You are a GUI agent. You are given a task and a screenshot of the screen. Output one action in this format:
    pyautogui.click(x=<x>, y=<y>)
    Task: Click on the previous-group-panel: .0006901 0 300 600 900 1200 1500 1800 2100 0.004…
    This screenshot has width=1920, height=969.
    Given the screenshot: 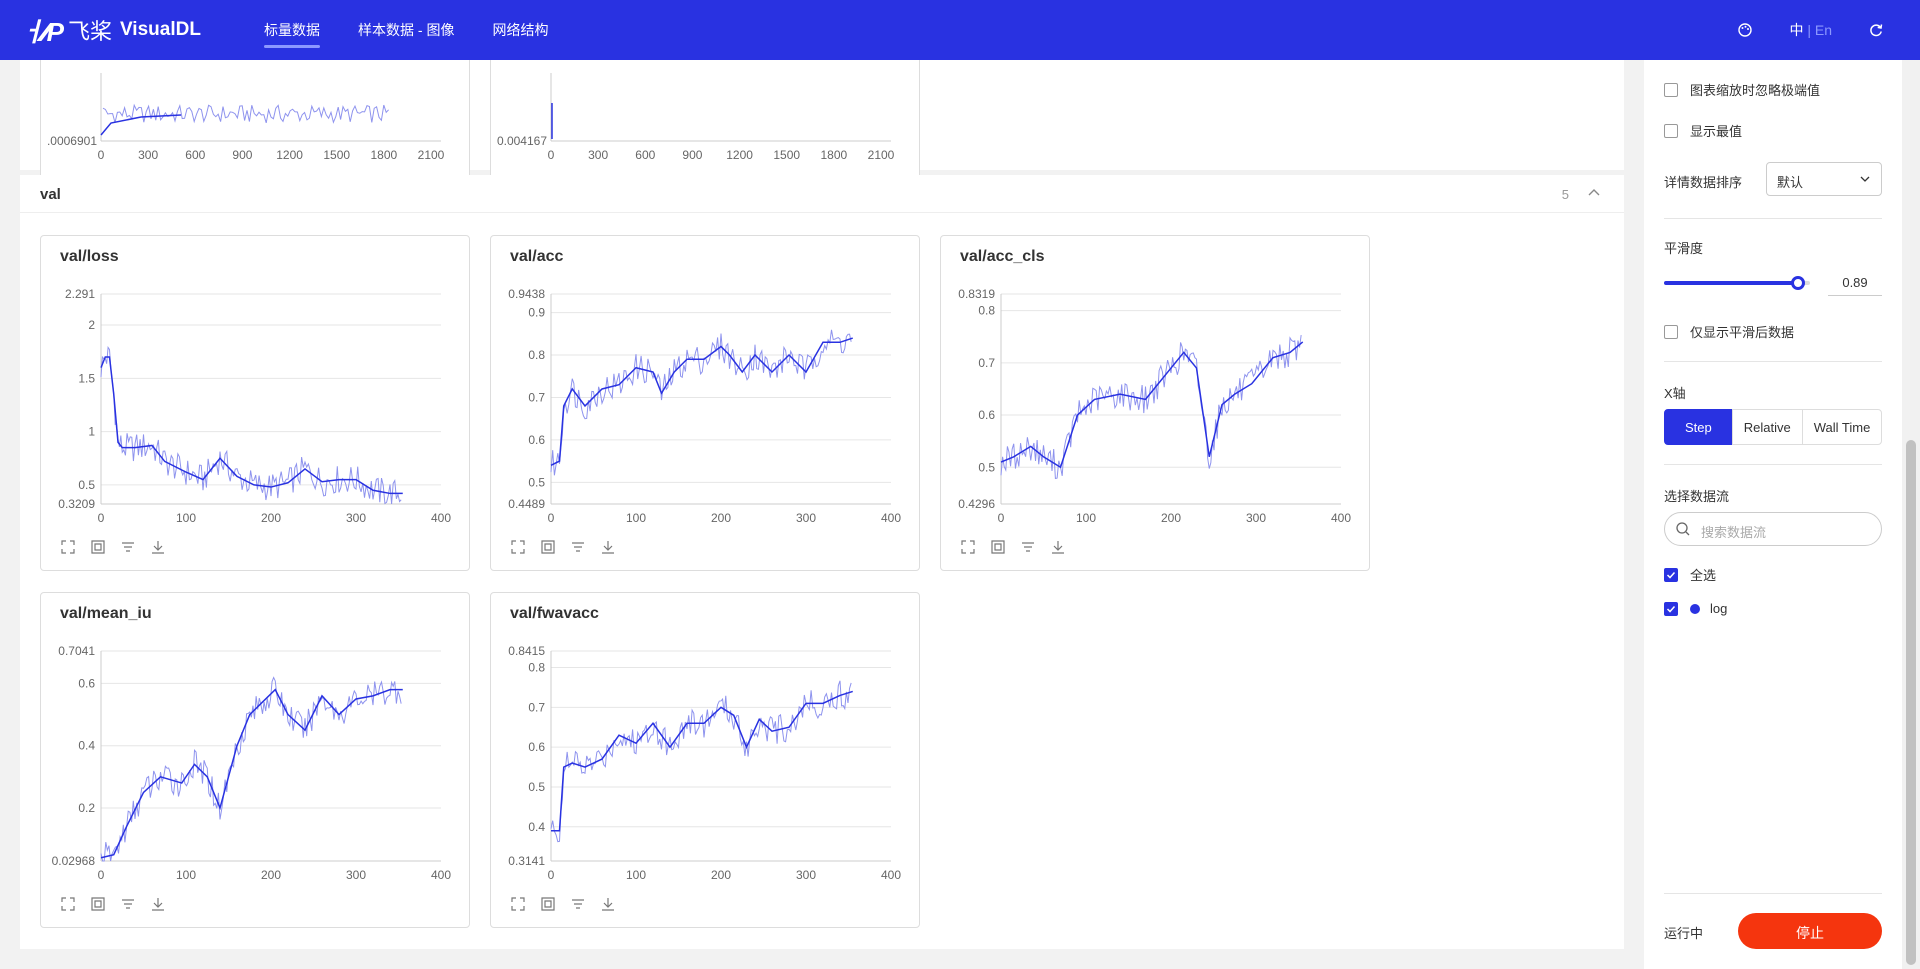 What is the action you would take?
    pyautogui.click(x=822, y=134)
    